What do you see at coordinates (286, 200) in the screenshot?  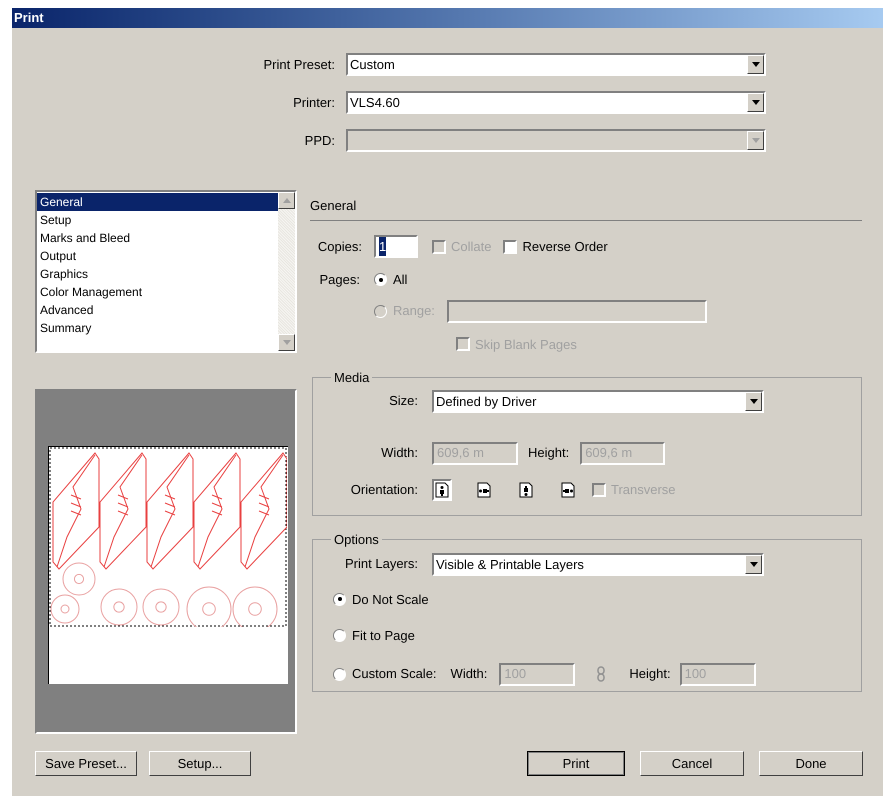 I see `up-arrow-icon` at bounding box center [286, 200].